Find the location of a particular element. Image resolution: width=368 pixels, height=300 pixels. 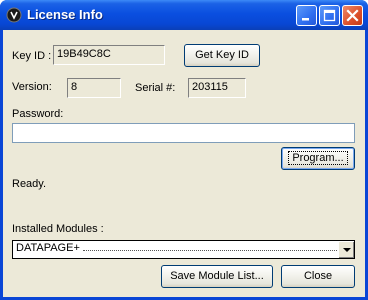

close-icon is located at coordinates (352, 15).